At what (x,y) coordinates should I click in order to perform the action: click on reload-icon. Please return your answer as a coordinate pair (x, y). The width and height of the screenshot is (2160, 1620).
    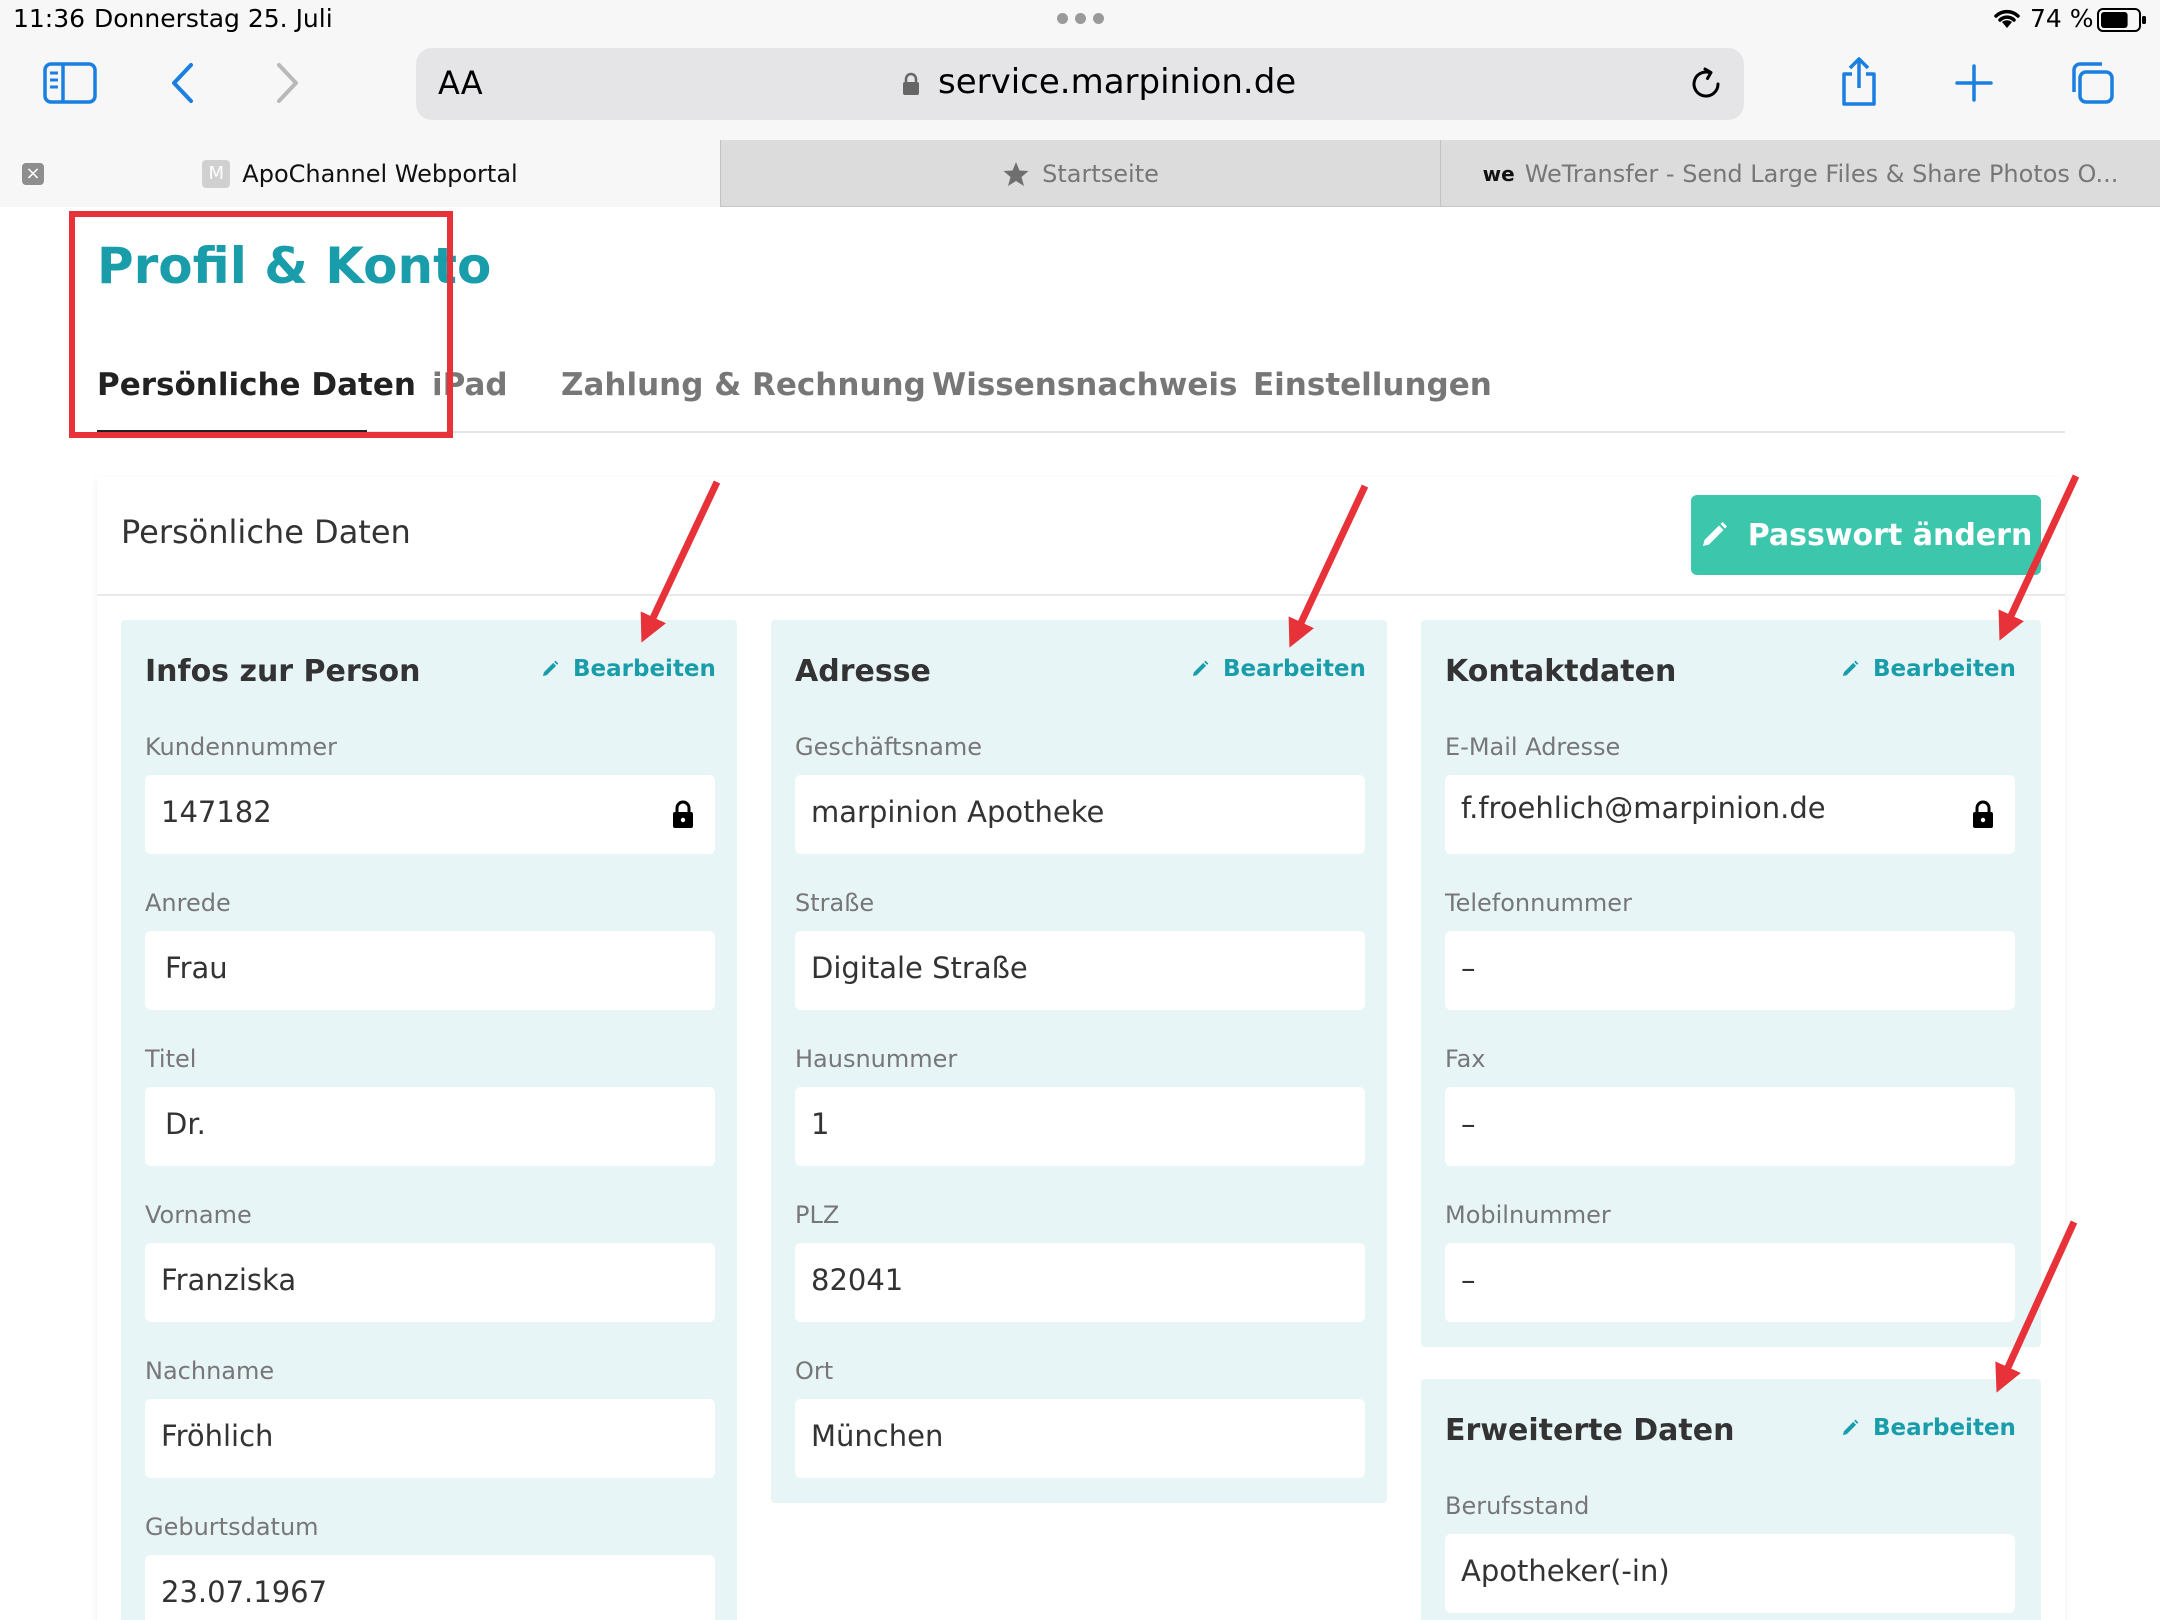
    Looking at the image, I should click on (1706, 84).